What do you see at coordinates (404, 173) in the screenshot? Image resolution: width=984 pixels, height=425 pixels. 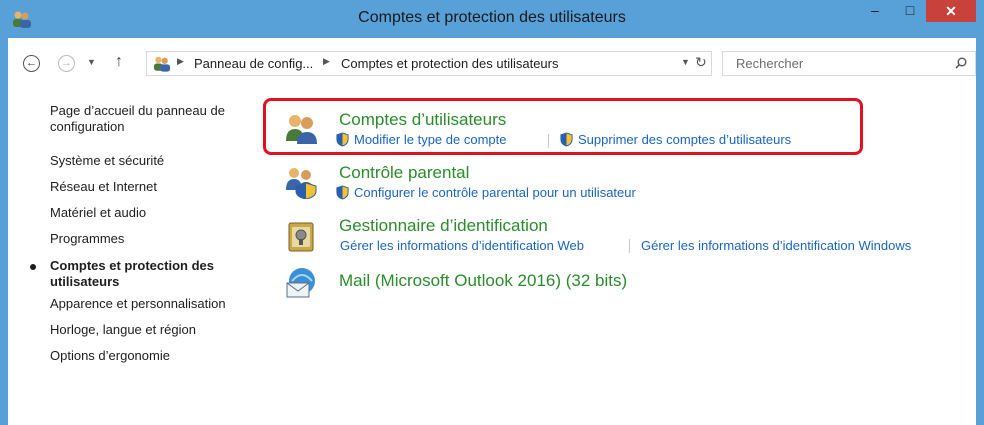 I see `category-title-parental-controls: Contrôle parental` at bounding box center [404, 173].